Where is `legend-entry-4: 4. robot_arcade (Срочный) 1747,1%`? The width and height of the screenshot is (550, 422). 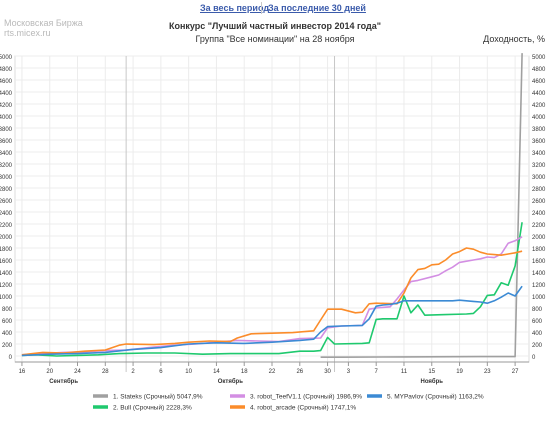
legend-entry-4: 4. robot_arcade (Срочный) 1747,1% is located at coordinates (303, 408).